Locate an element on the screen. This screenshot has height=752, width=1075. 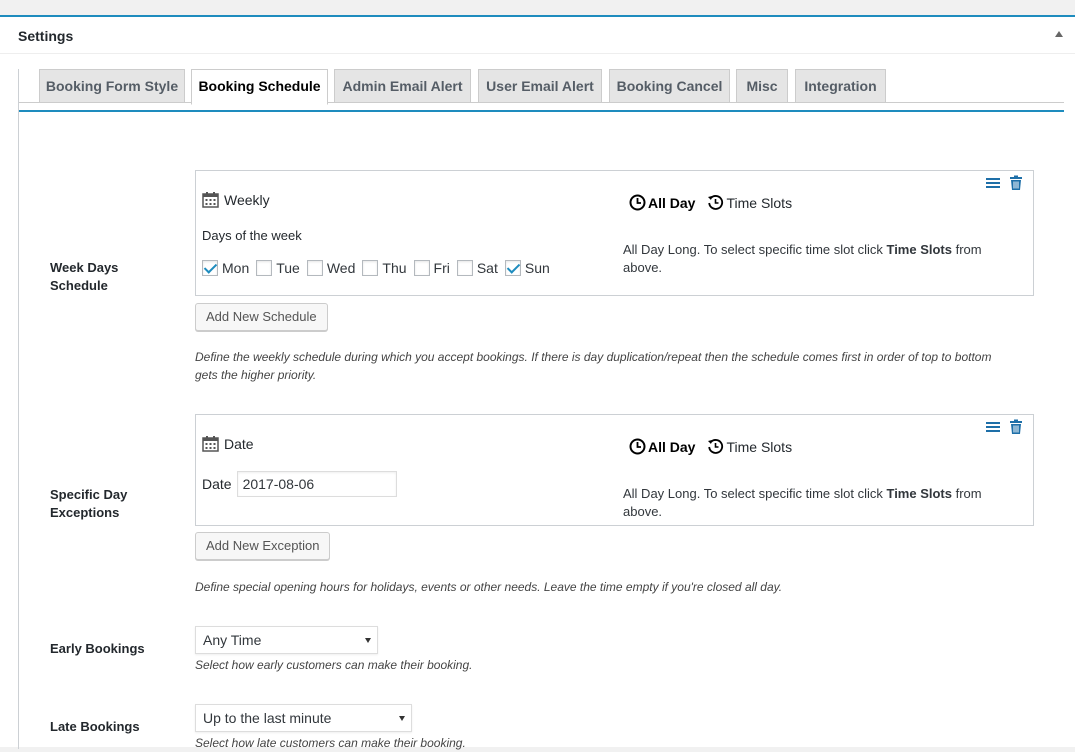
day-label: Tue is located at coordinates (288, 268).